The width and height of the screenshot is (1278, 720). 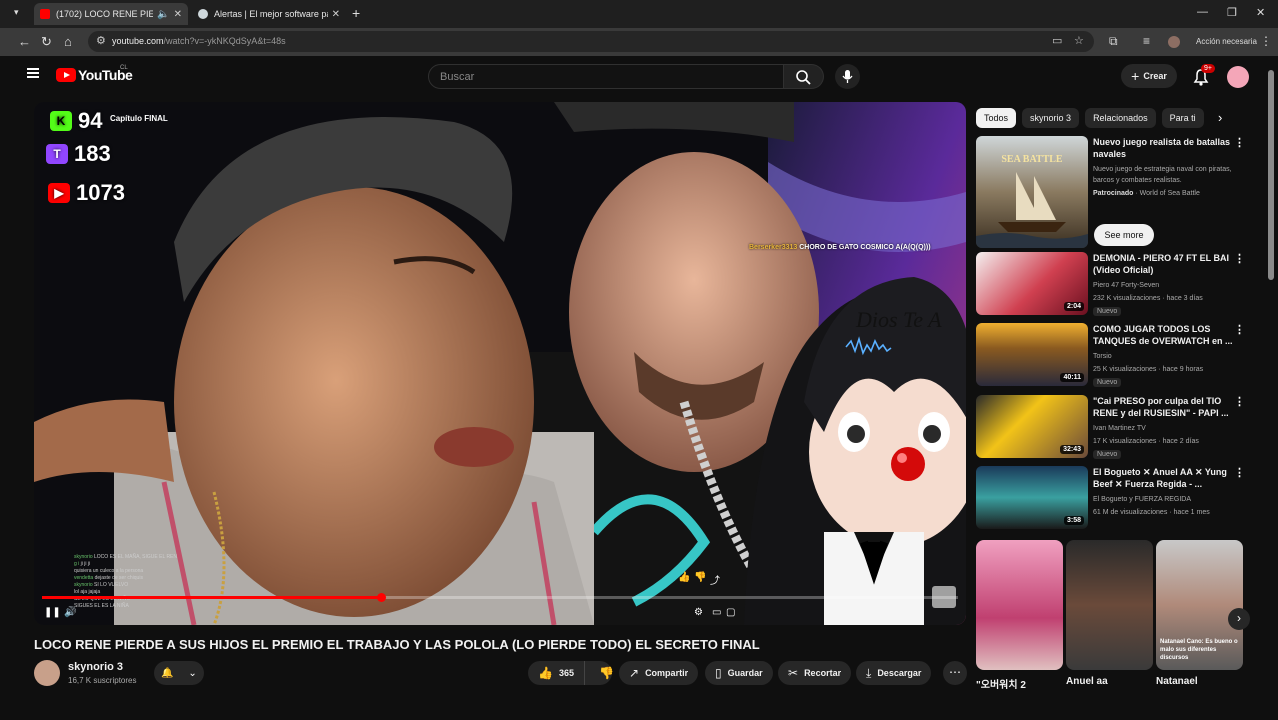 What do you see at coordinates (955, 673) in the screenshot?
I see `more-actions-button: ⋯` at bounding box center [955, 673].